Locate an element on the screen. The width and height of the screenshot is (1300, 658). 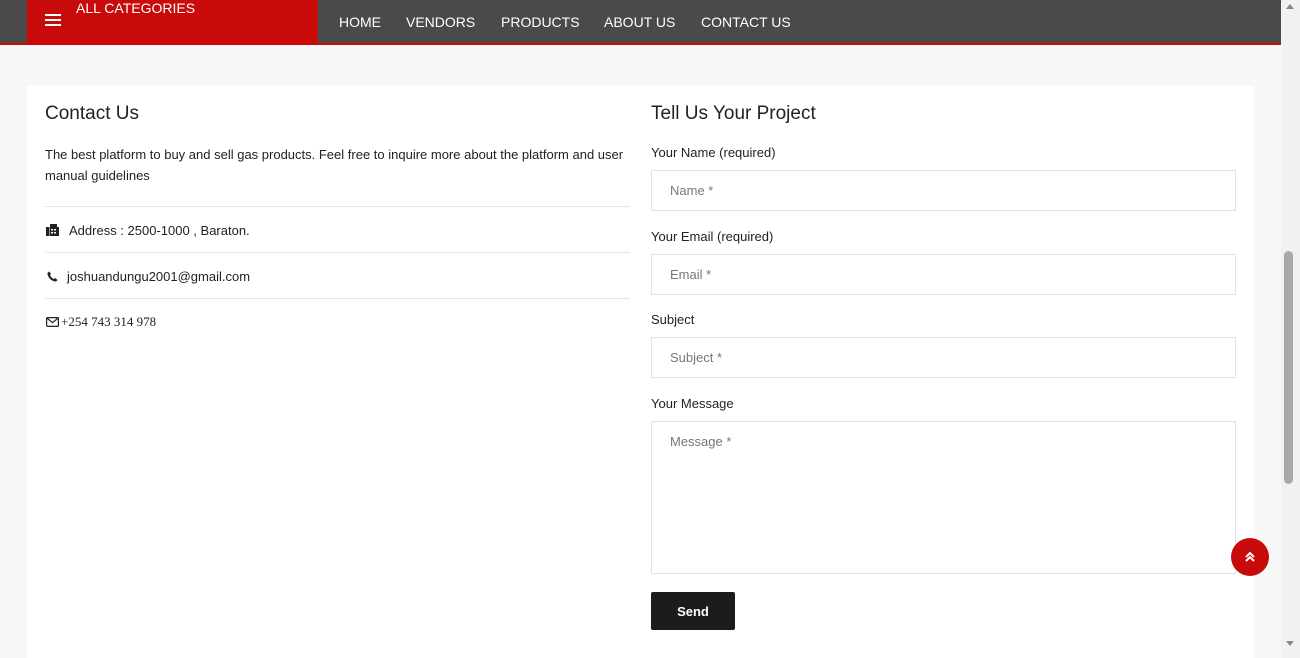
email-label: Your Email (required) is located at coordinates (712, 236).